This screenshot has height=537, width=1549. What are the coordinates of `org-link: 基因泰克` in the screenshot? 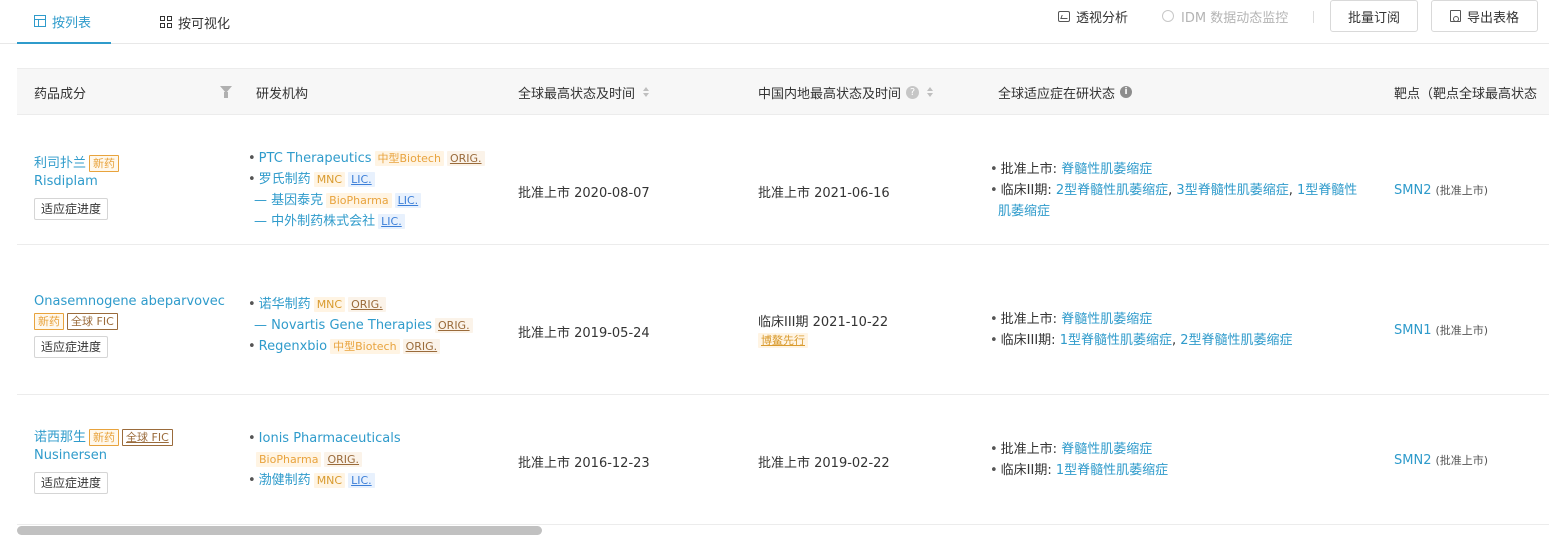 It's located at (297, 200).